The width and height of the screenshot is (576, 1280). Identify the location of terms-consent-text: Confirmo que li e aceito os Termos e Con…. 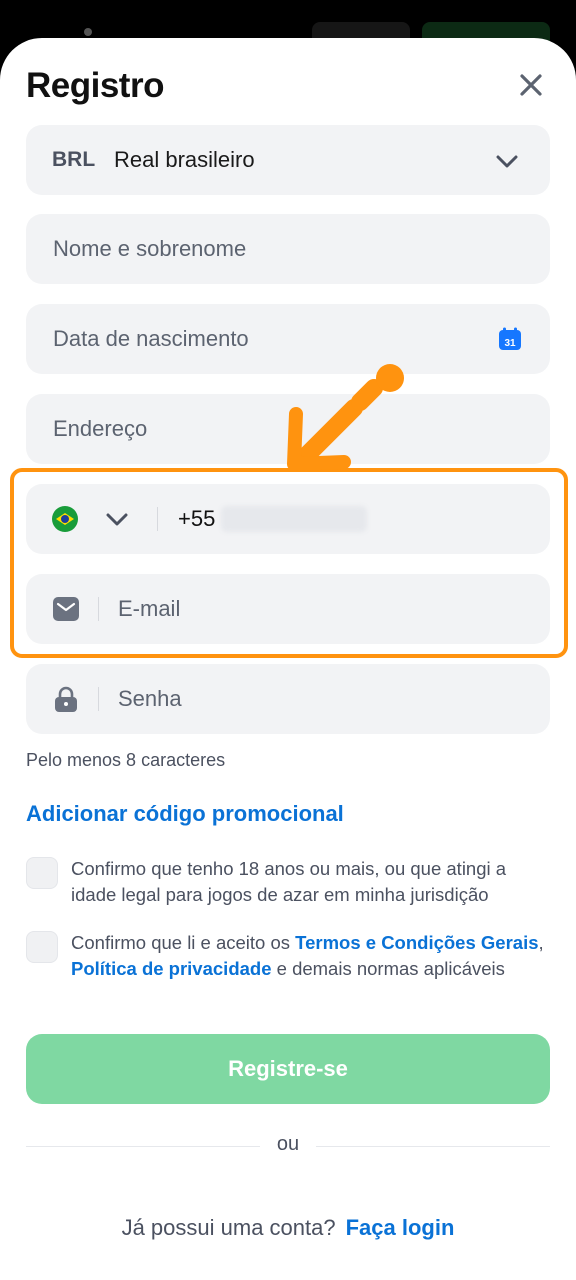
(310, 956).